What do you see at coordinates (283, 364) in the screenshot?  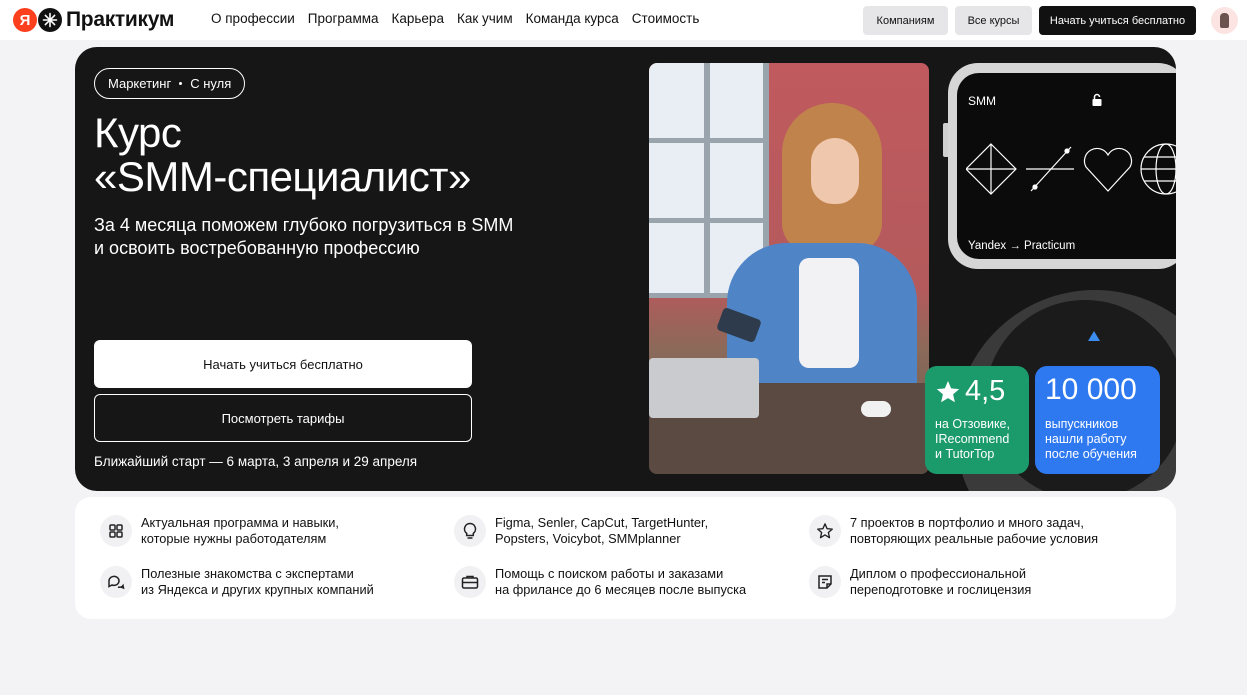 I see `start-free-button: Начать учиться бесплатно` at bounding box center [283, 364].